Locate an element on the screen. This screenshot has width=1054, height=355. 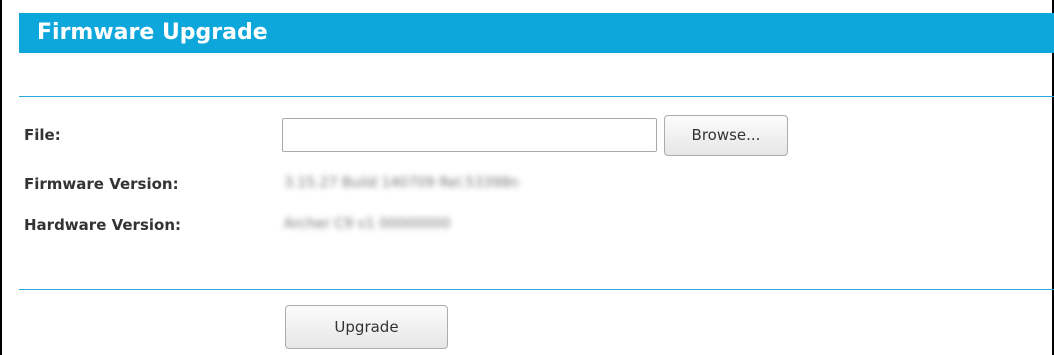
firmware-version-label: Firmware Version: is located at coordinates (101, 184).